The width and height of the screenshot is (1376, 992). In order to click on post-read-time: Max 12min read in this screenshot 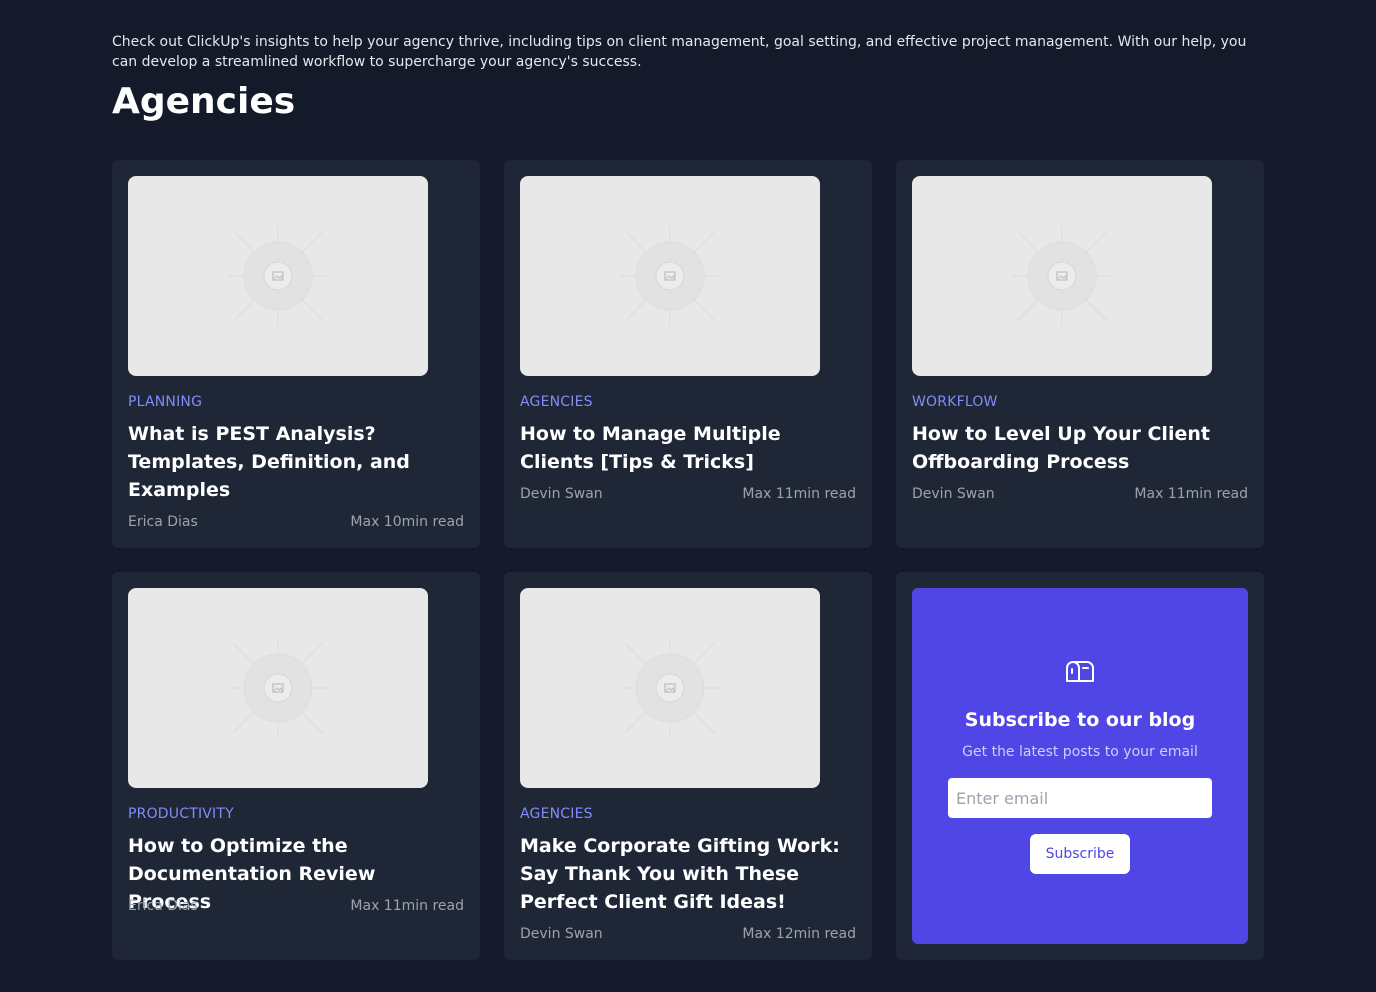, I will do `click(799, 934)`.